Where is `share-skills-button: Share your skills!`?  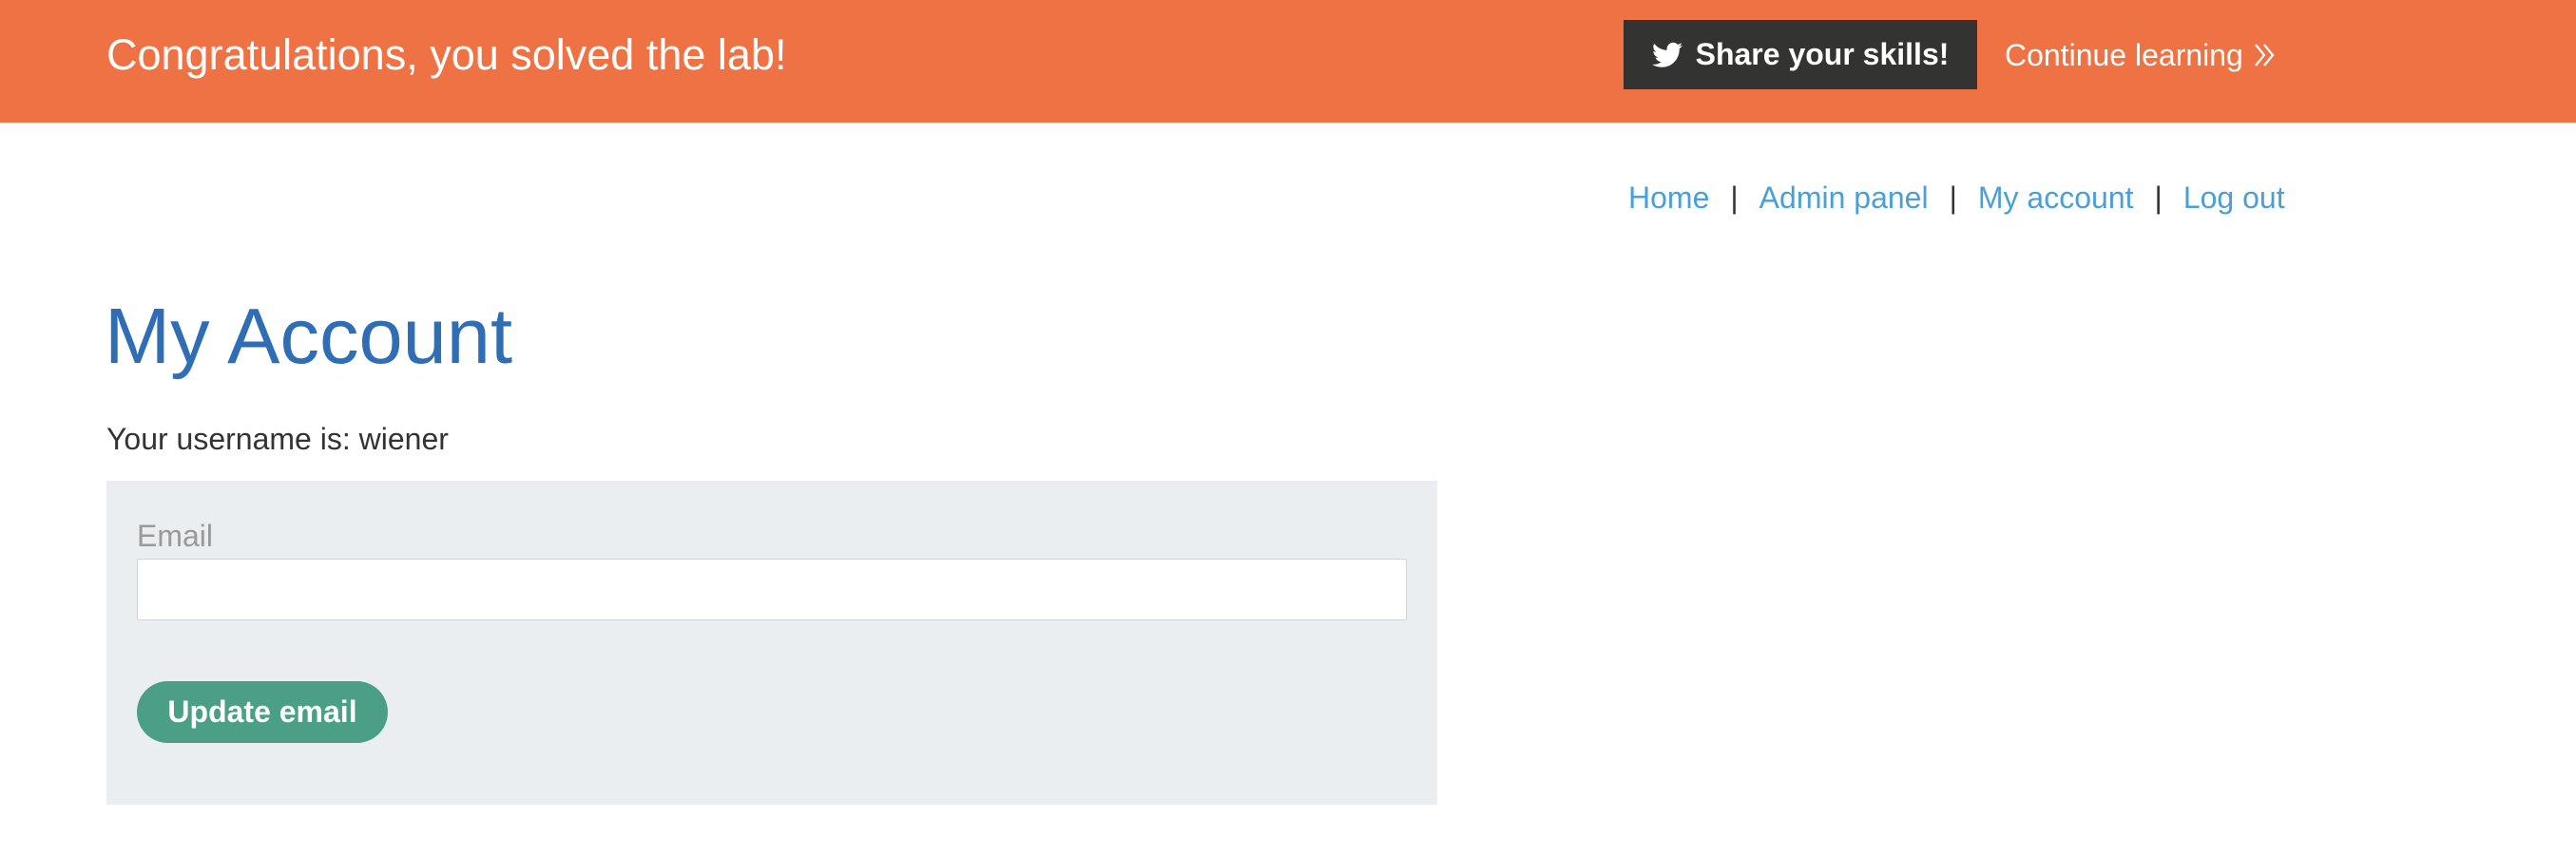
share-skills-button: Share your skills! is located at coordinates (1800, 54).